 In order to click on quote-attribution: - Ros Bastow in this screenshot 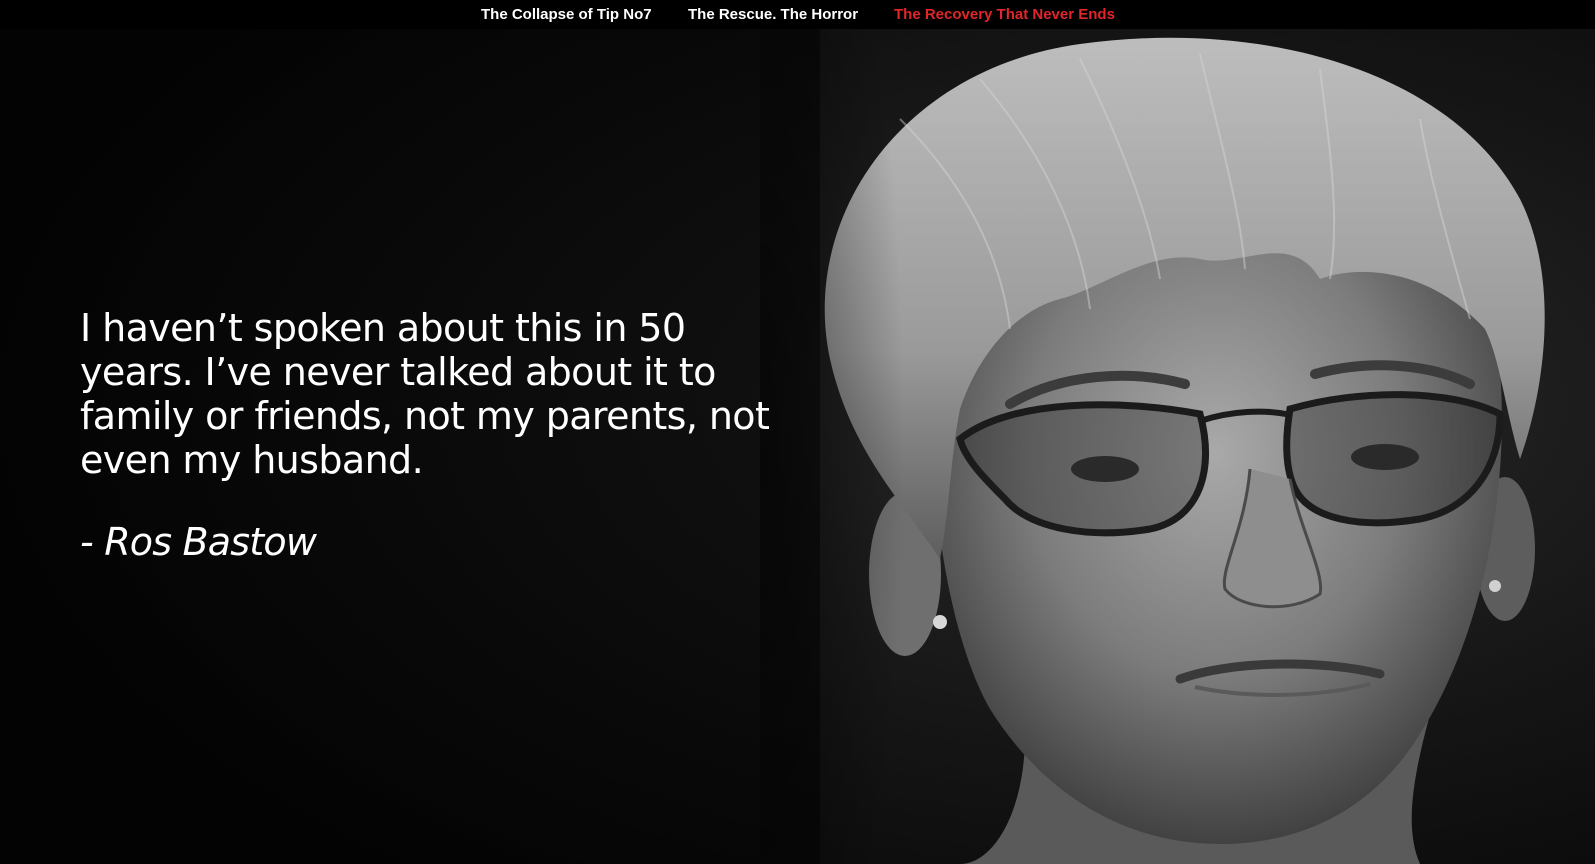, I will do `click(198, 542)`.